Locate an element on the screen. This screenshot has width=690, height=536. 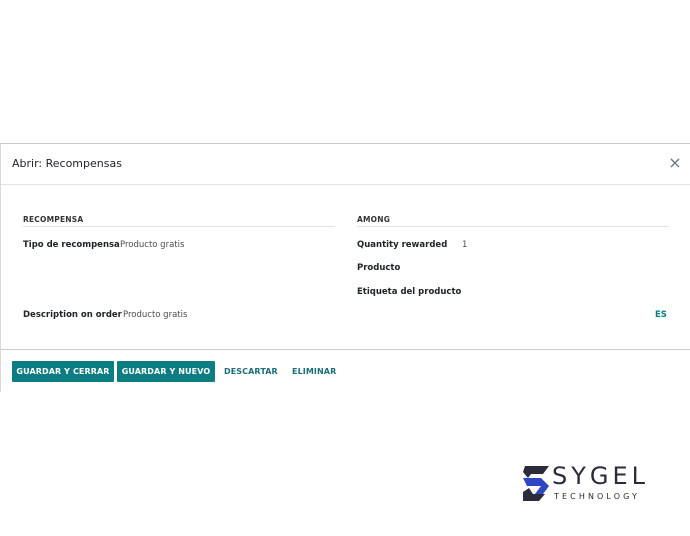
language-button: ES is located at coordinates (661, 315).